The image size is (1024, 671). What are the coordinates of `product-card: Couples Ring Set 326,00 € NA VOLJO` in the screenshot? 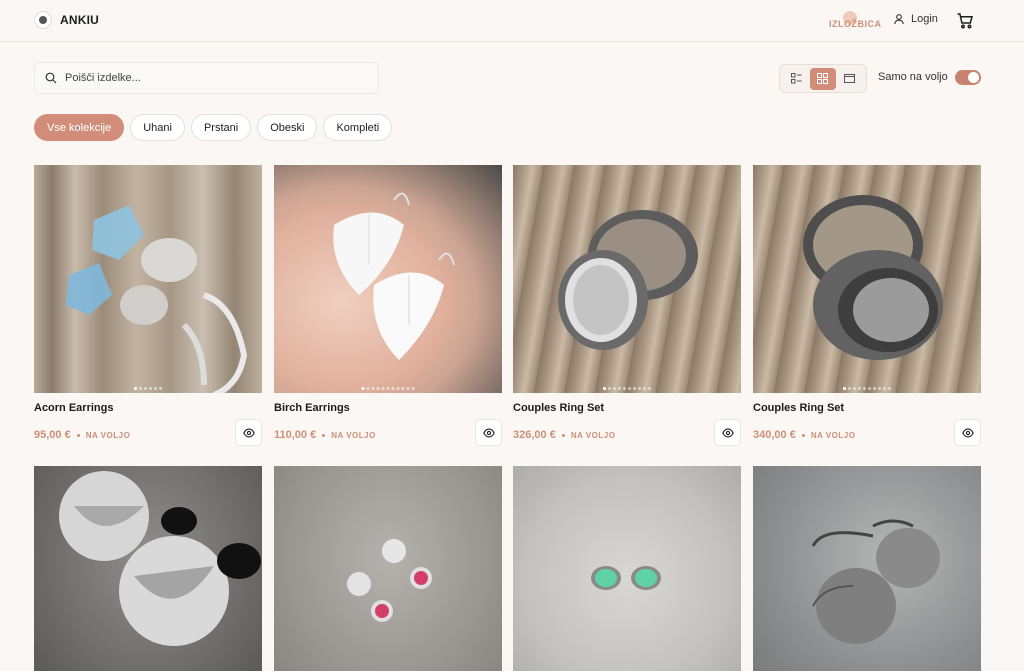 It's located at (627, 305).